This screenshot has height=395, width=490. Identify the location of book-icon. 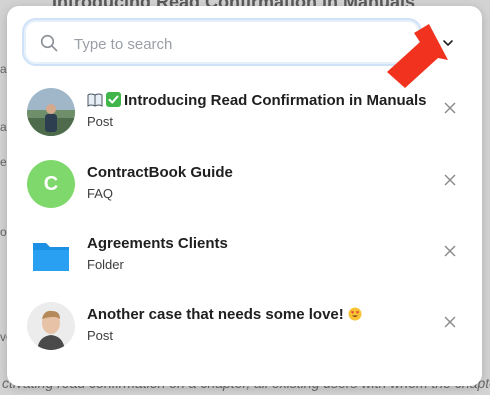
(95, 102).